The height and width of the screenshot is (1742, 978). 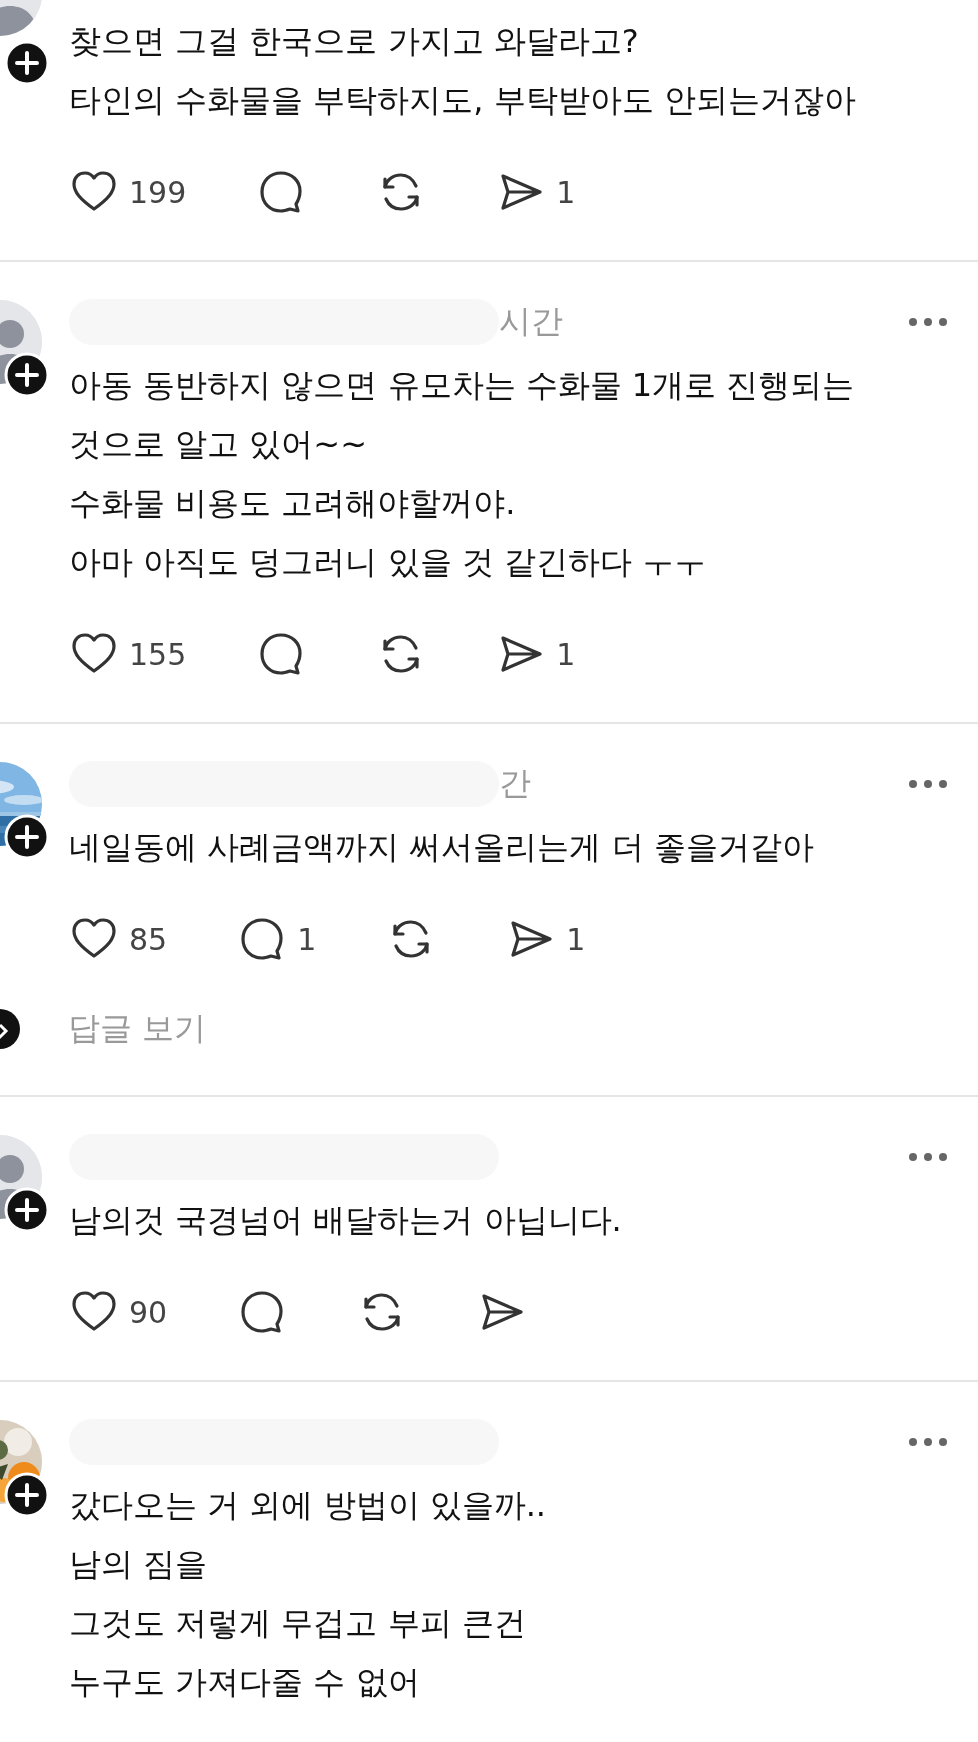 I want to click on post-text-line: 찾으면 그걸 한국으로 가지고 와달라고?, so click(x=354, y=41).